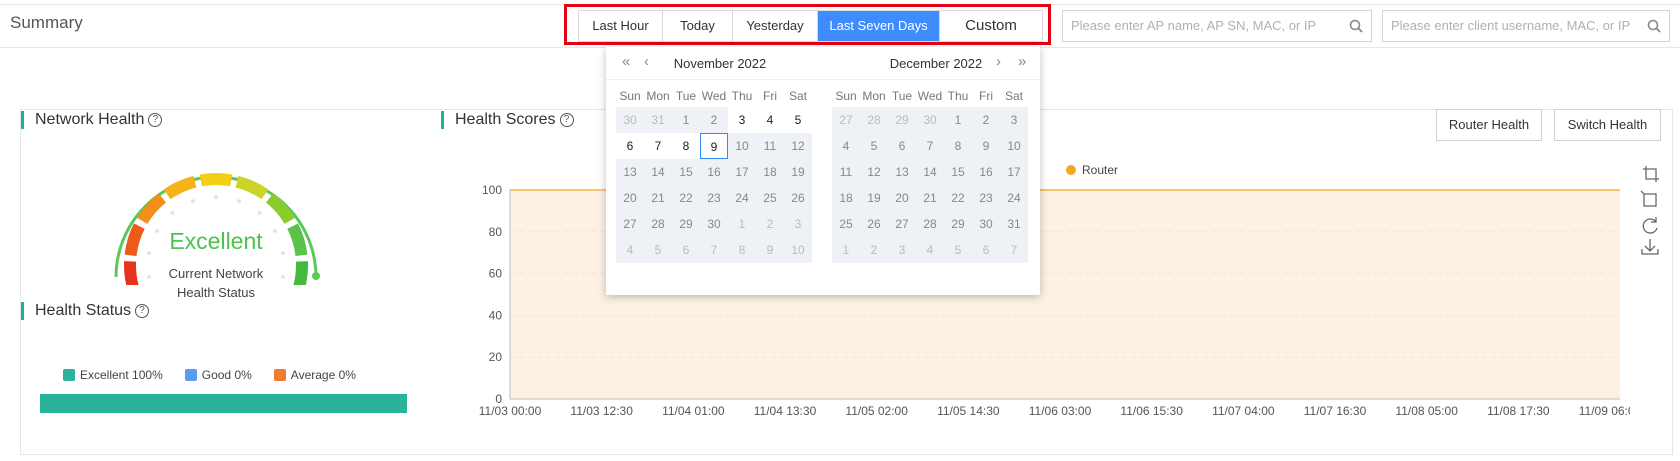  I want to click on ap-search-input: Please enter AP name, AP SN, MAC, or IP, so click(1217, 26).